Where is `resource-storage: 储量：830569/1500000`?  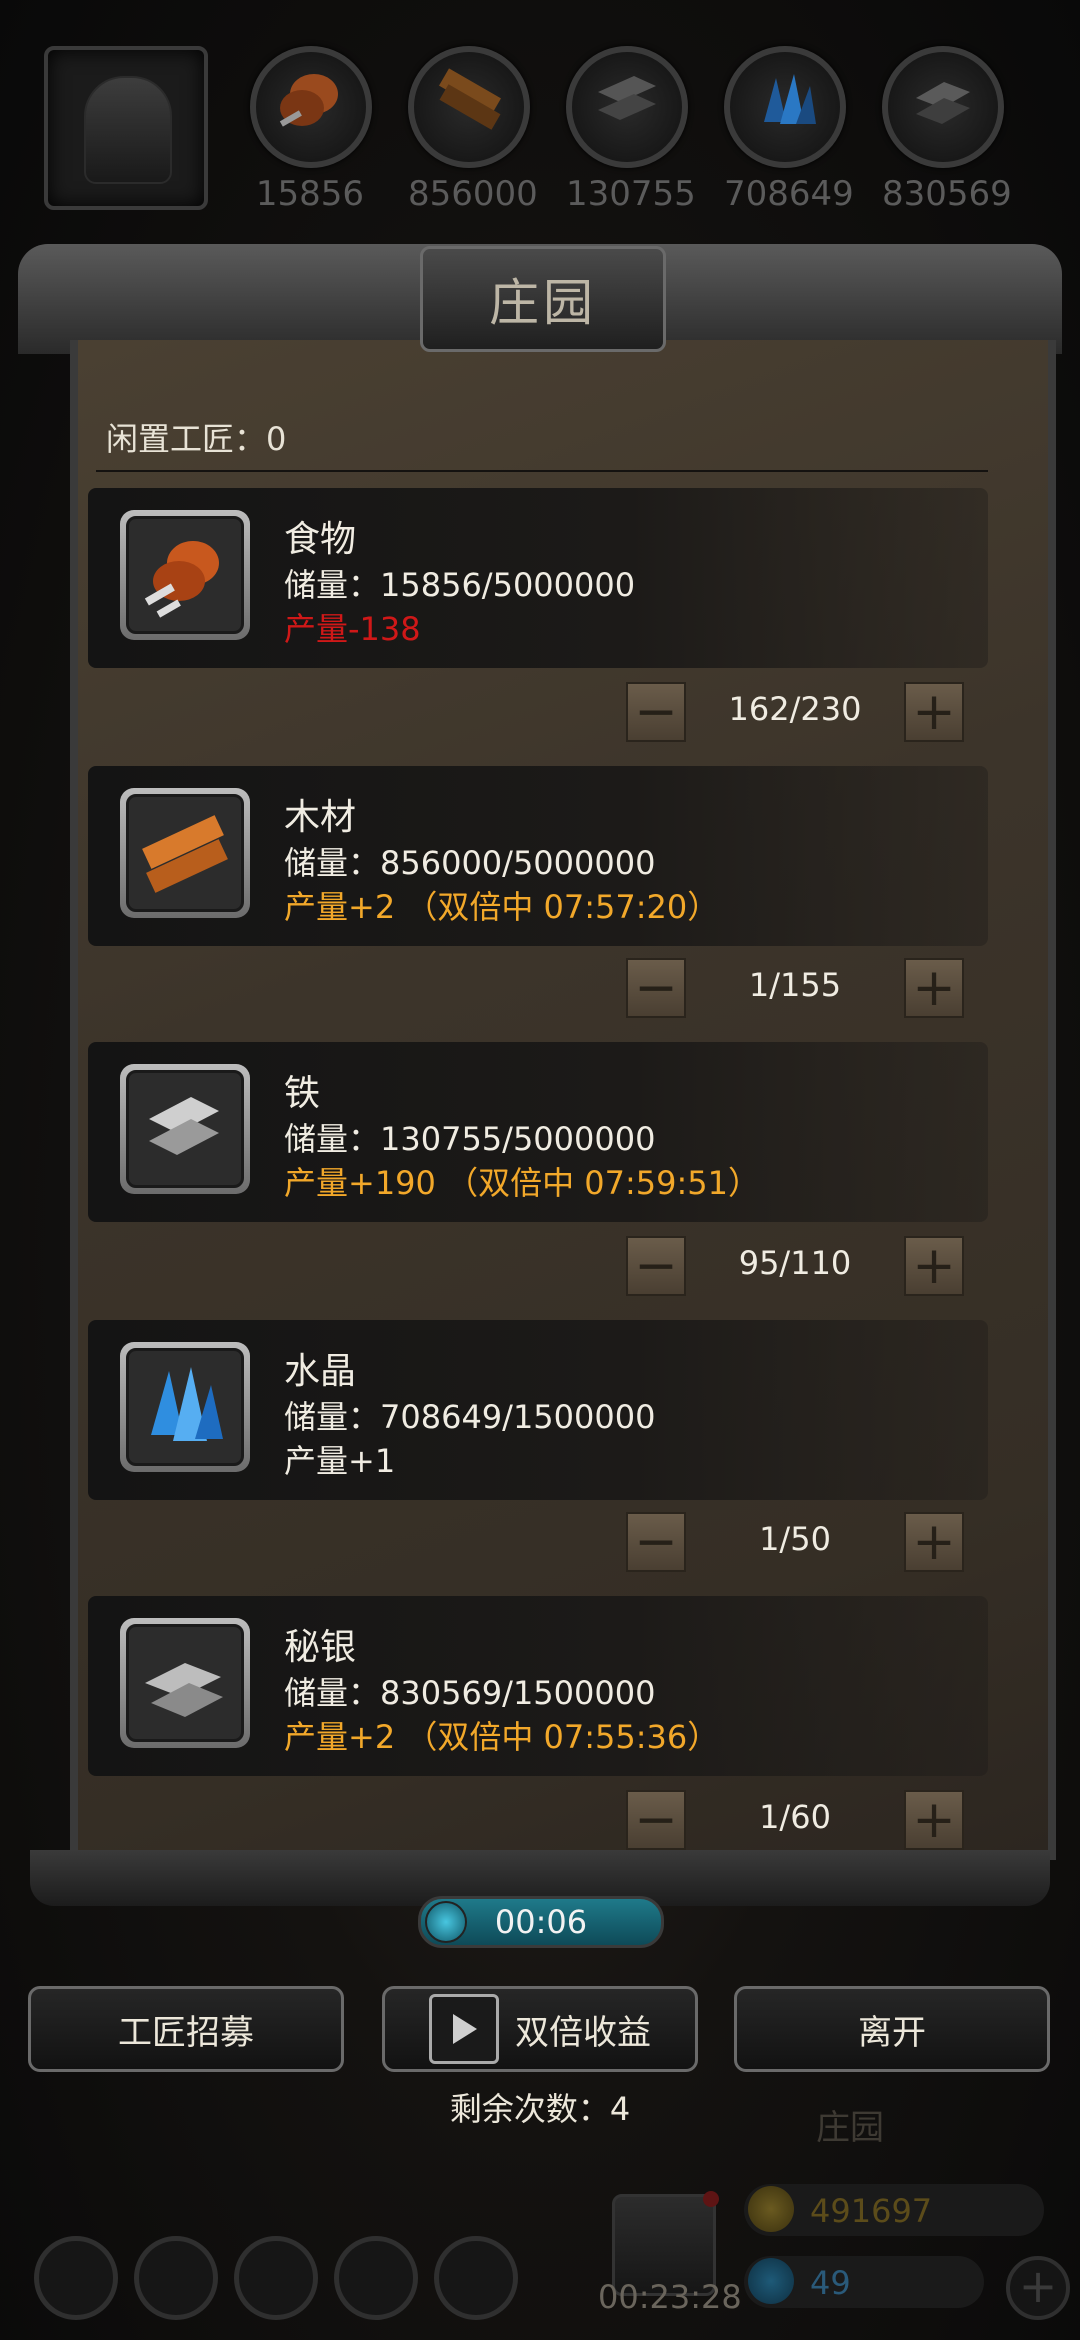 resource-storage: 储量：830569/1500000 is located at coordinates (470, 1693).